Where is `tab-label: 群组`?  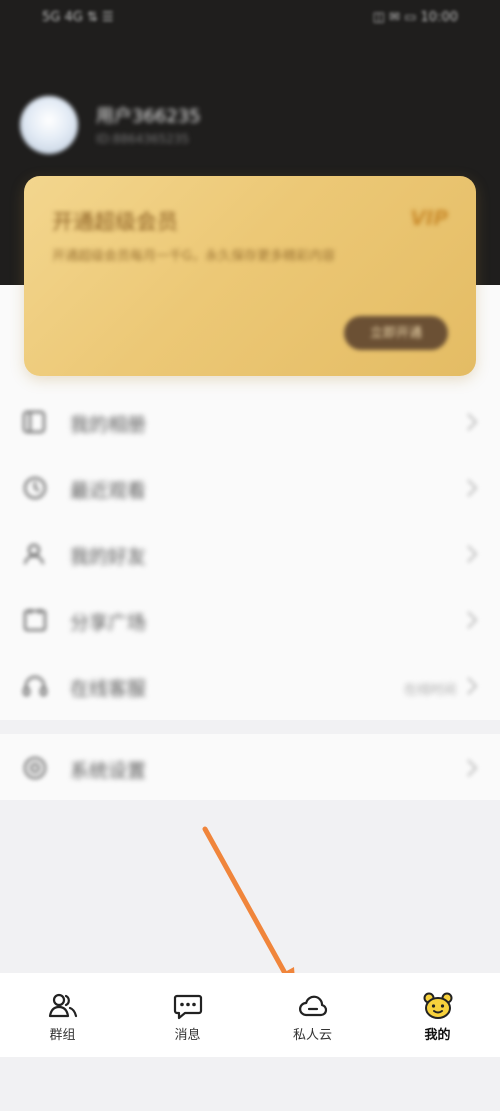 tab-label: 群组 is located at coordinates (62, 1035).